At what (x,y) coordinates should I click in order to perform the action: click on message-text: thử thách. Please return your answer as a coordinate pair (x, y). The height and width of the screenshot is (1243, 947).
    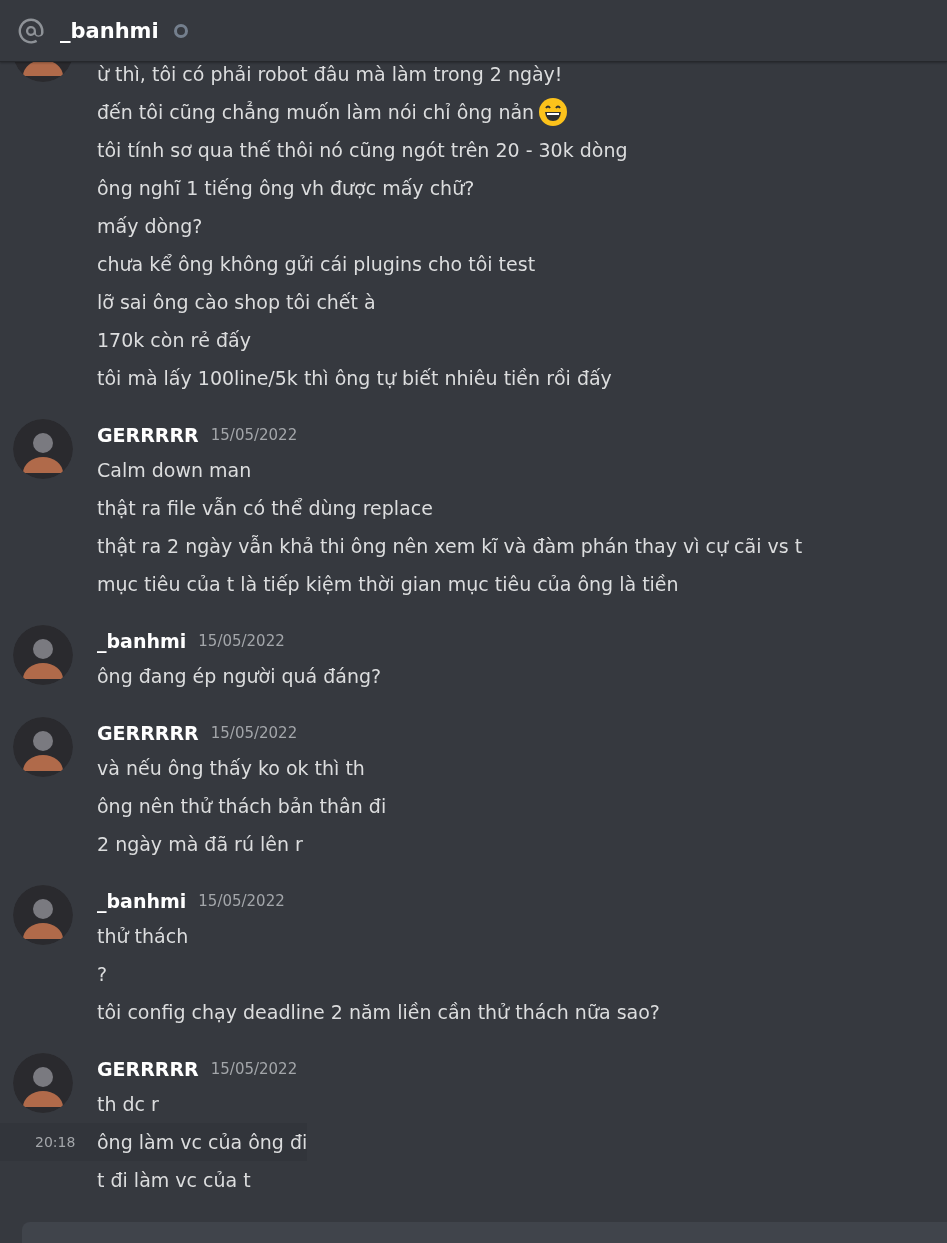
    Looking at the image, I should click on (143, 936).